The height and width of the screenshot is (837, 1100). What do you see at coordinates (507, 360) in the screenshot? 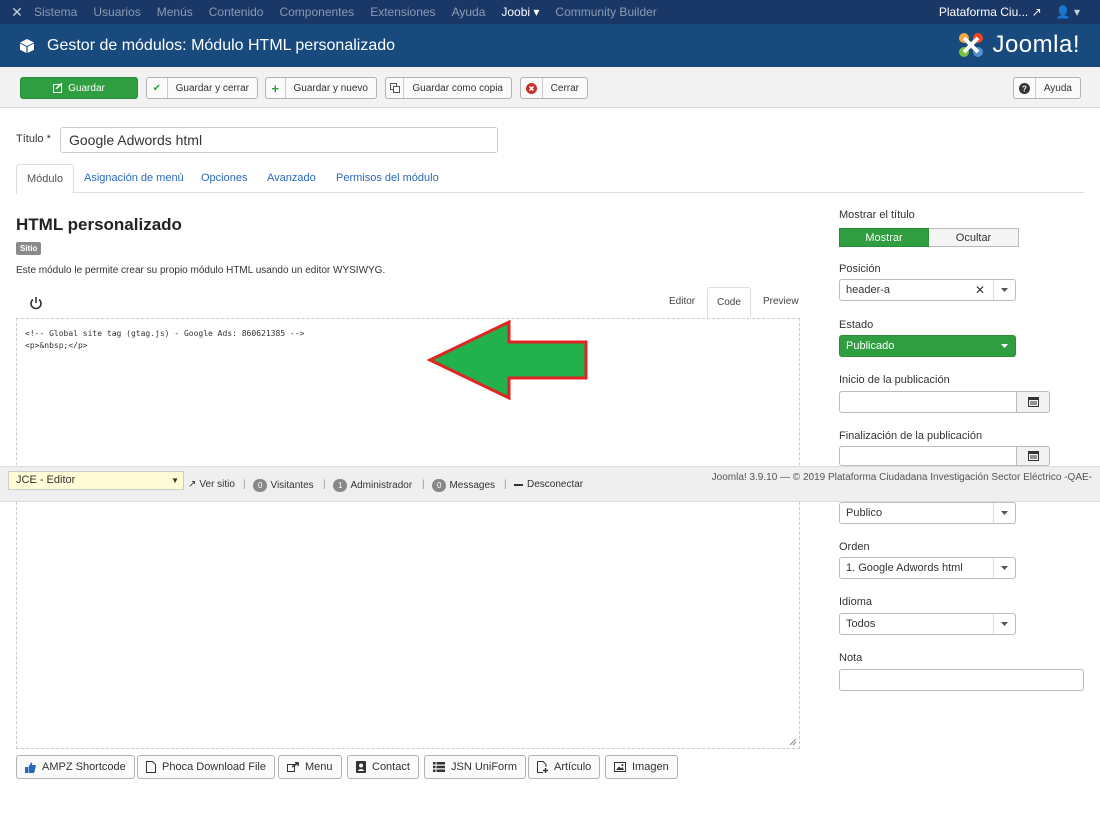
I see `green-arrow-annotation` at bounding box center [507, 360].